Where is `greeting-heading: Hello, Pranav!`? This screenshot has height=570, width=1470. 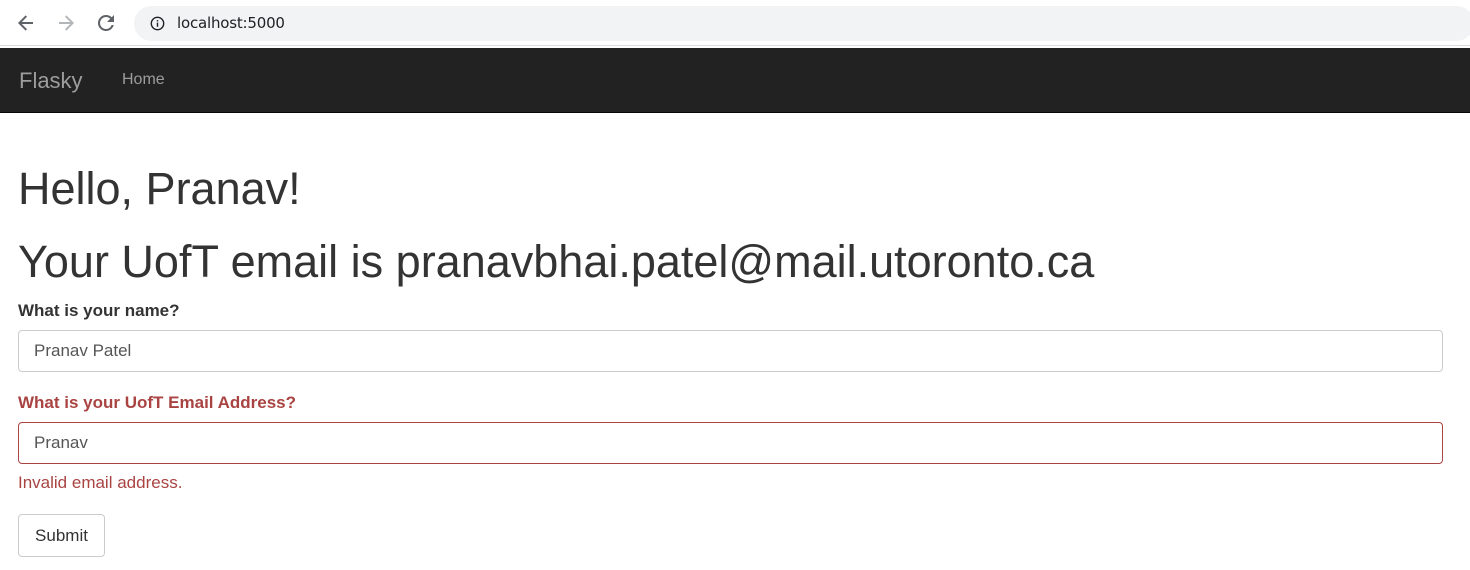 greeting-heading: Hello, Pranav! is located at coordinates (159, 188).